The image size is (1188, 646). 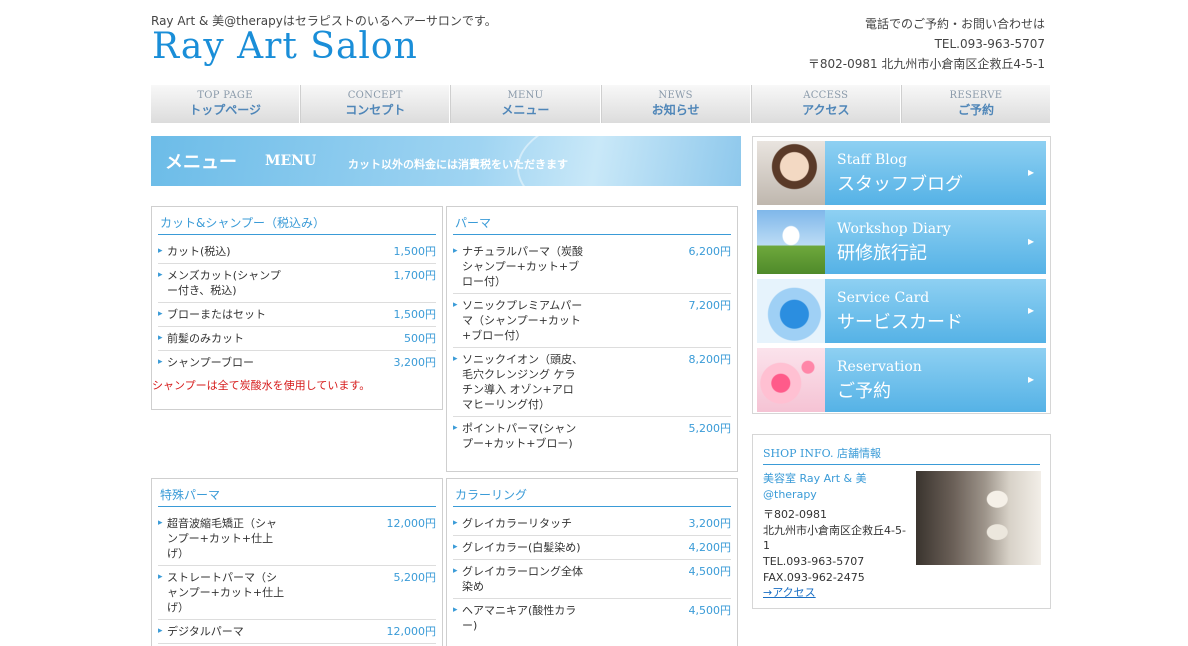 I want to click on shop-address: 北九州市小倉南区企救丘4-5-1, so click(x=834, y=538).